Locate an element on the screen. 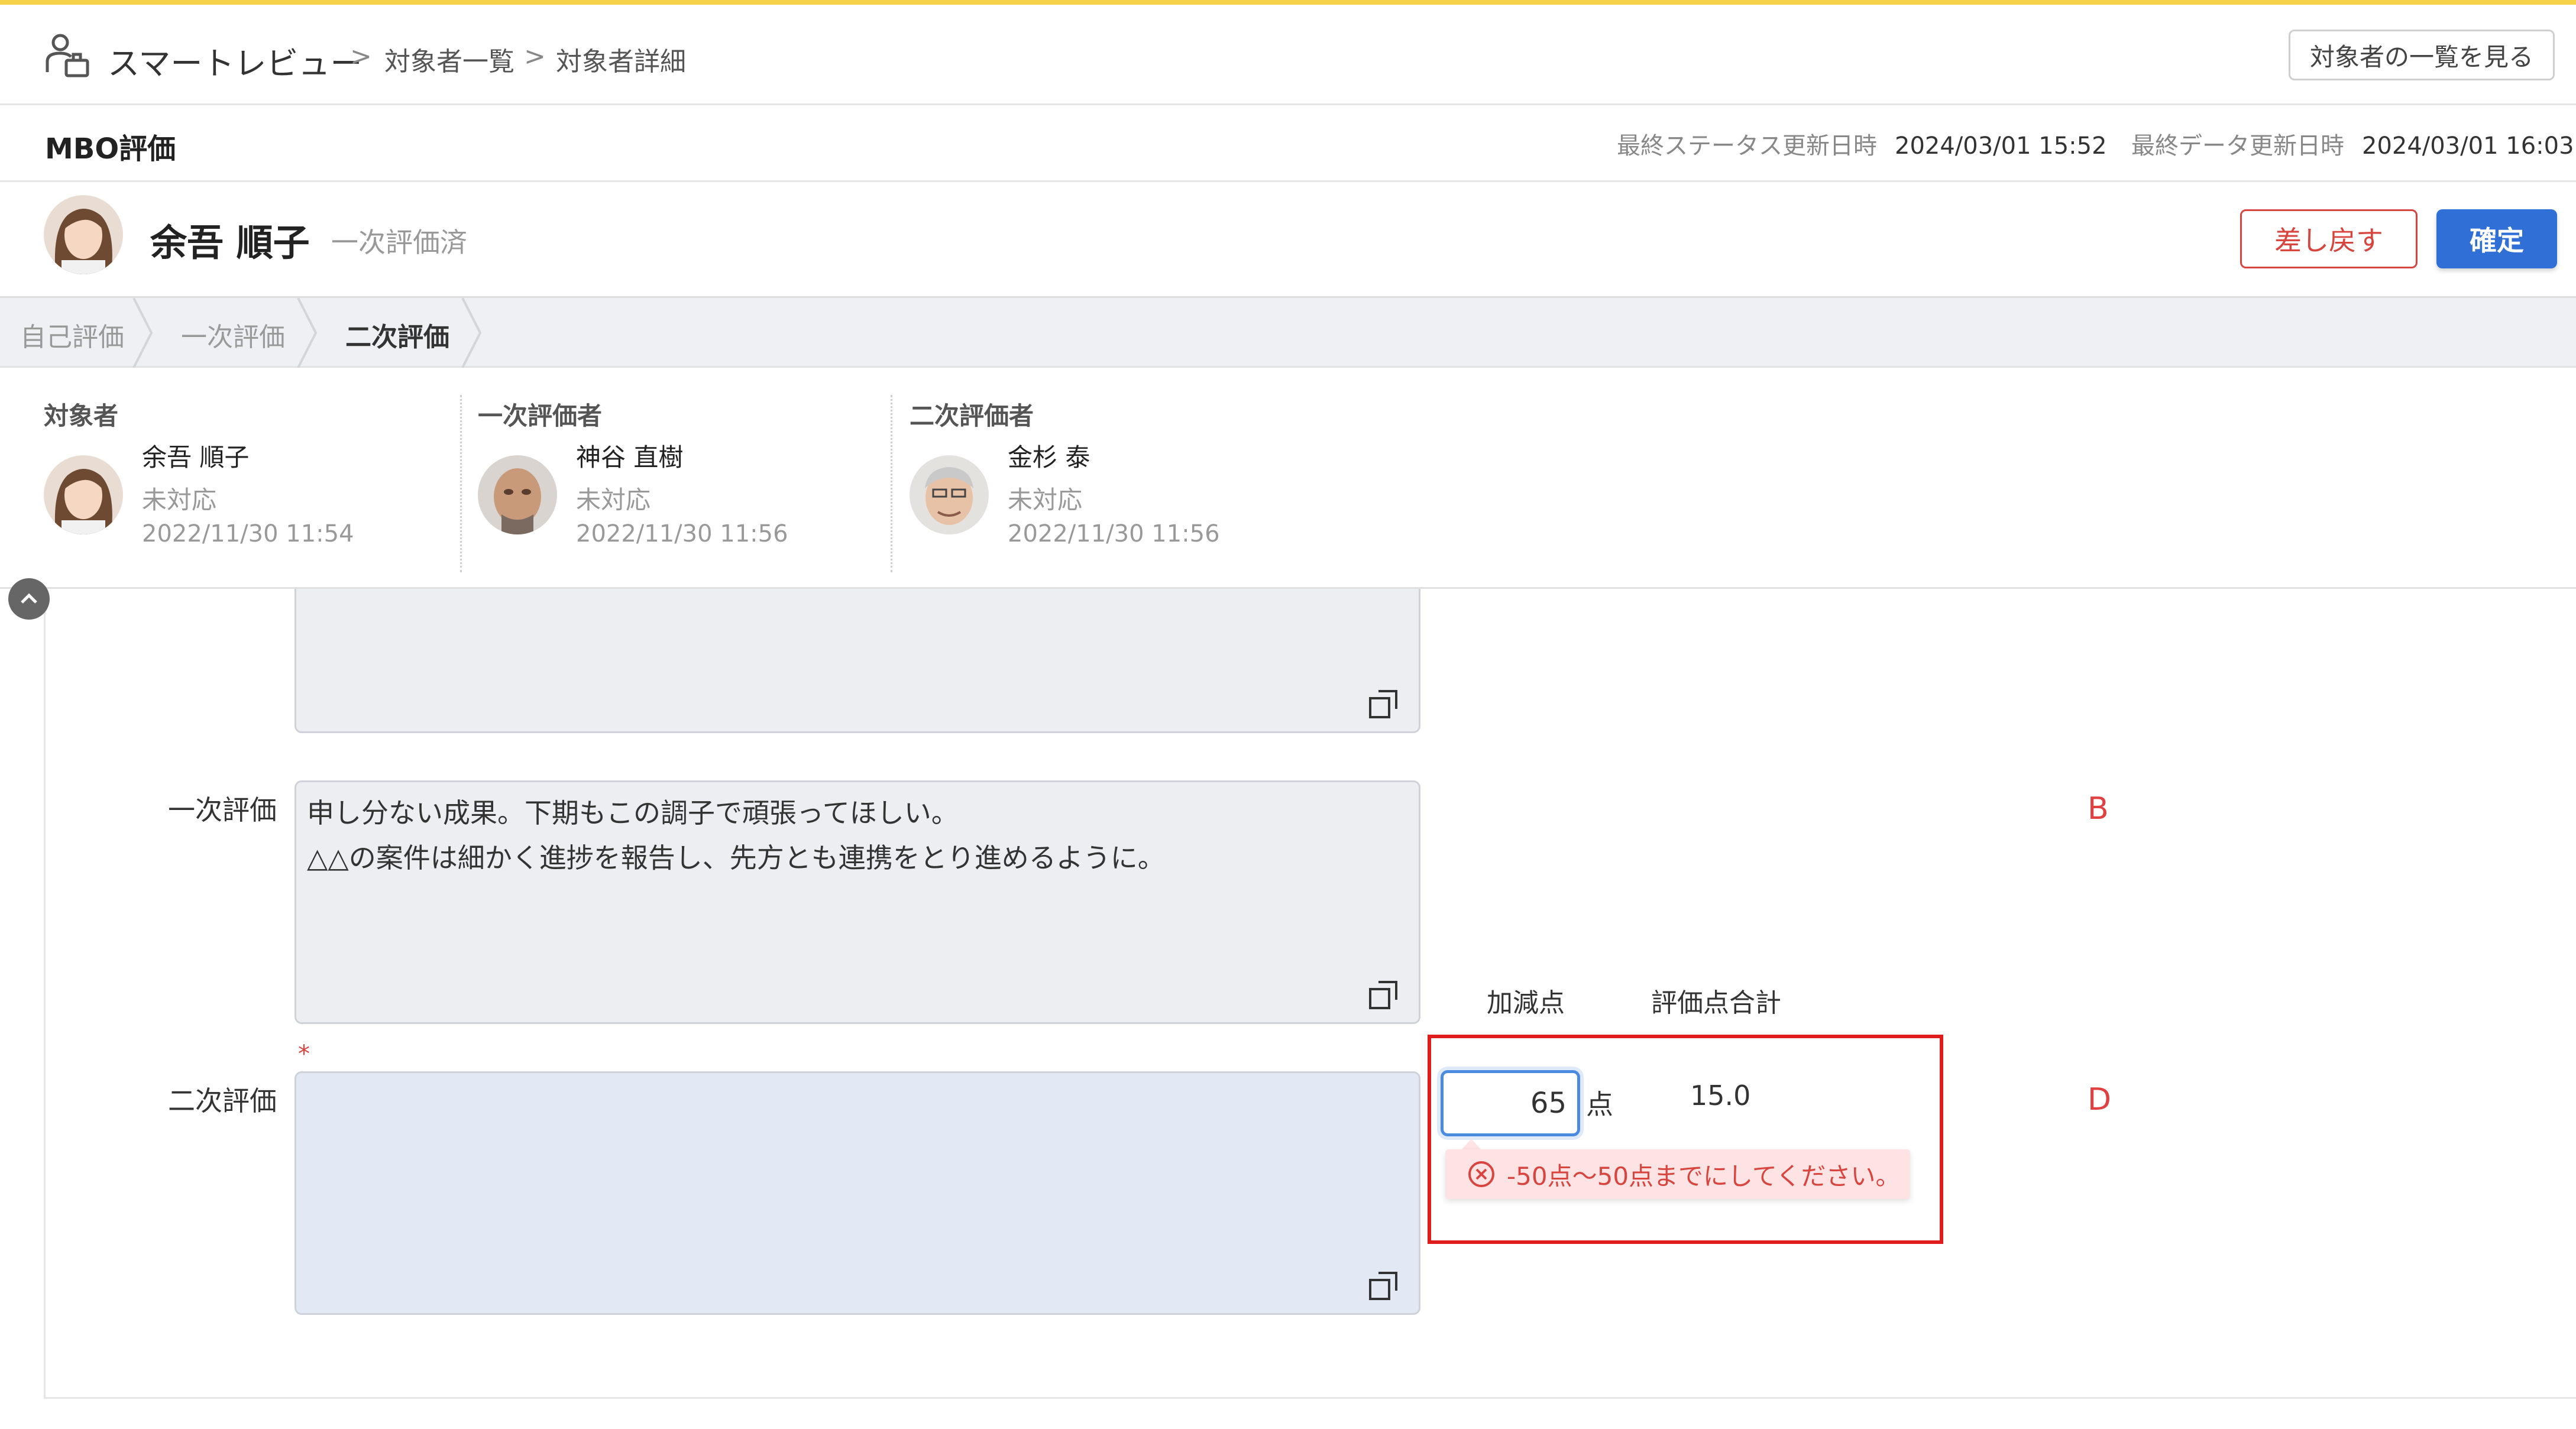 The height and width of the screenshot is (1429, 2576). evaluator-name: 金杉 泰 is located at coordinates (1049, 457).